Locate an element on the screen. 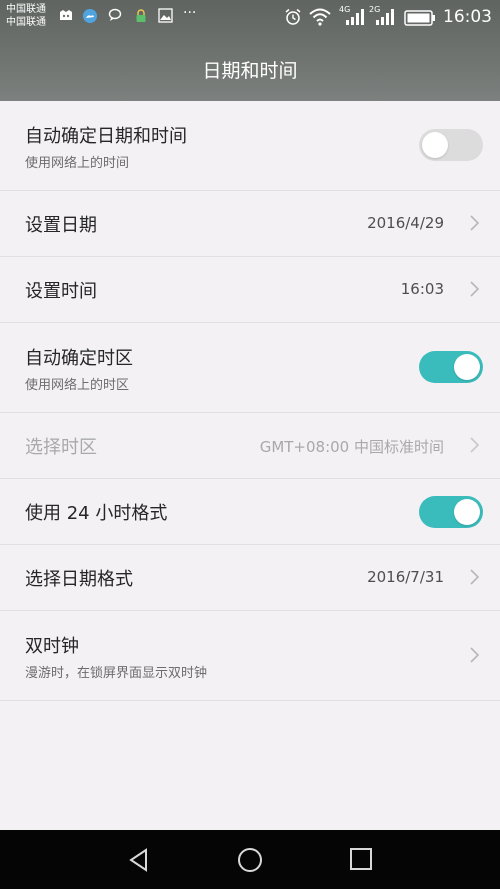  setting-auto-timezone: 自动确定时区 使用网络上的时区 is located at coordinates (250, 368).